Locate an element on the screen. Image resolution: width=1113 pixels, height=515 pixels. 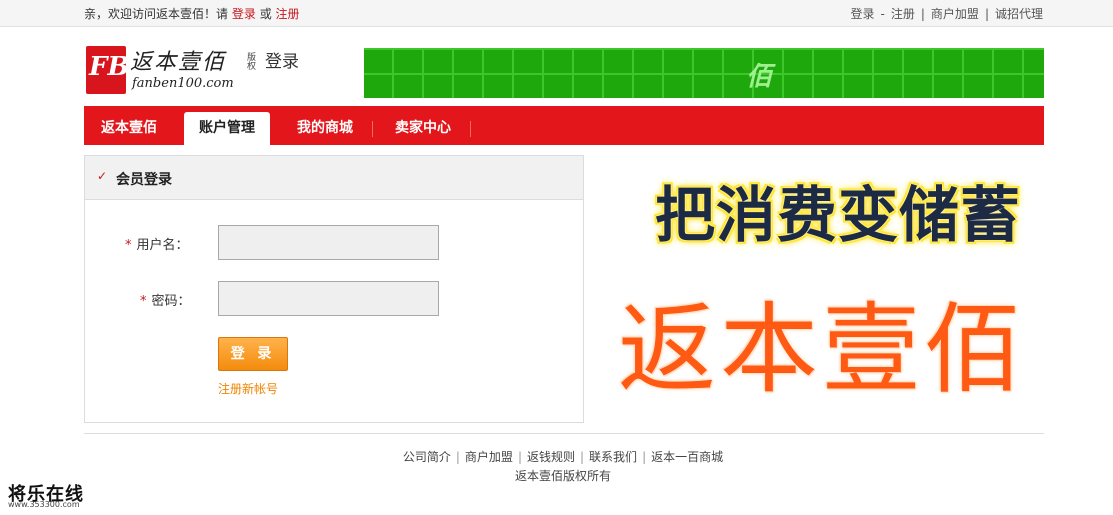
header-banner: 佰 is located at coordinates (704, 73).